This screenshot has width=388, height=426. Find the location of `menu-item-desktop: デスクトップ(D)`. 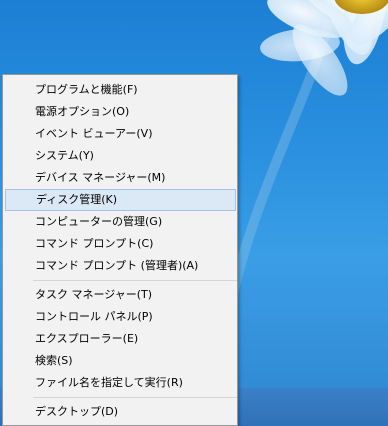

menu-item-desktop: デスクトップ(D) is located at coordinates (120, 412).